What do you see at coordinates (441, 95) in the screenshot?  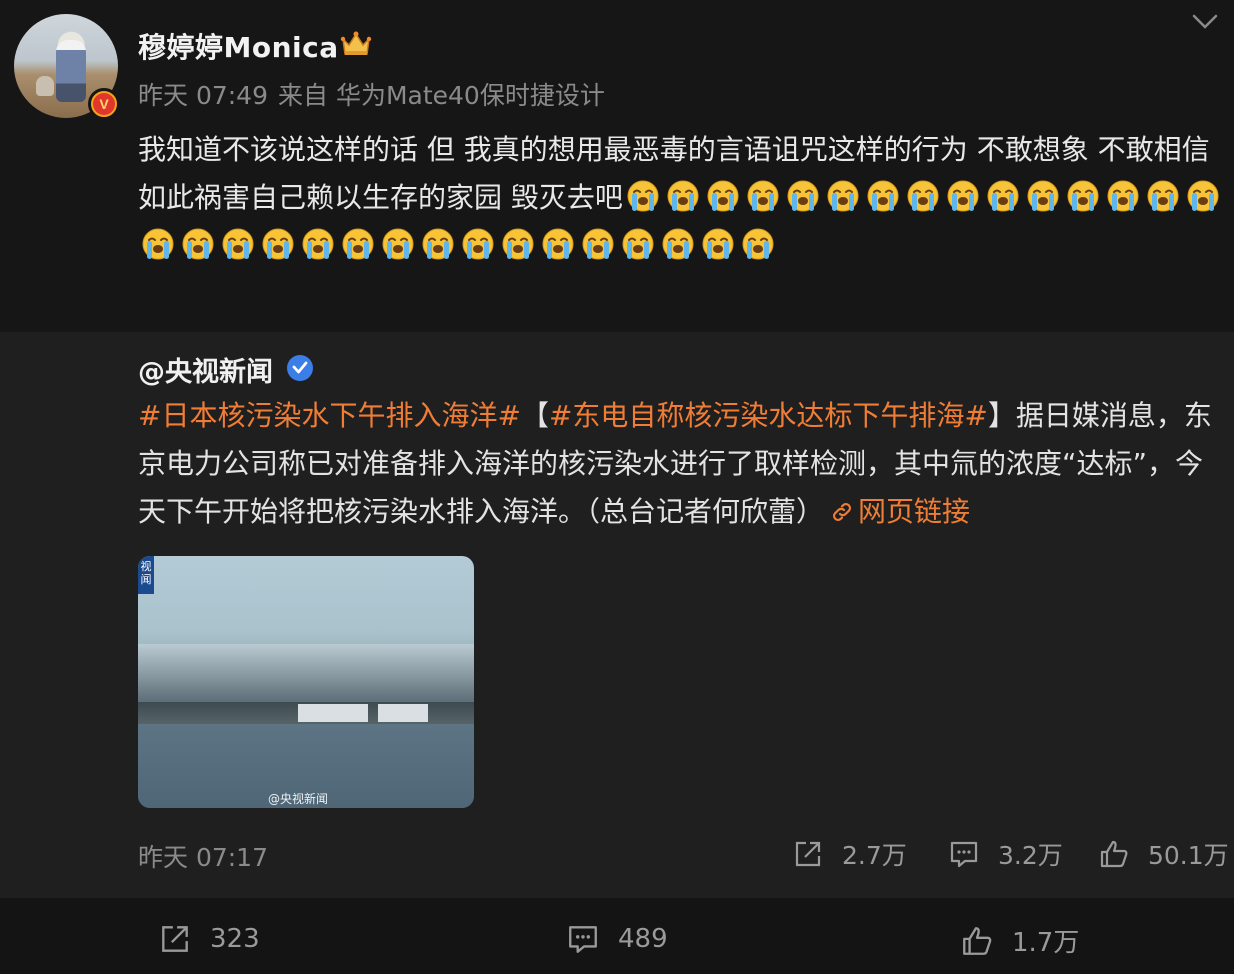 I see `post-source: 来自 华为Mate40保时捷设计` at bounding box center [441, 95].